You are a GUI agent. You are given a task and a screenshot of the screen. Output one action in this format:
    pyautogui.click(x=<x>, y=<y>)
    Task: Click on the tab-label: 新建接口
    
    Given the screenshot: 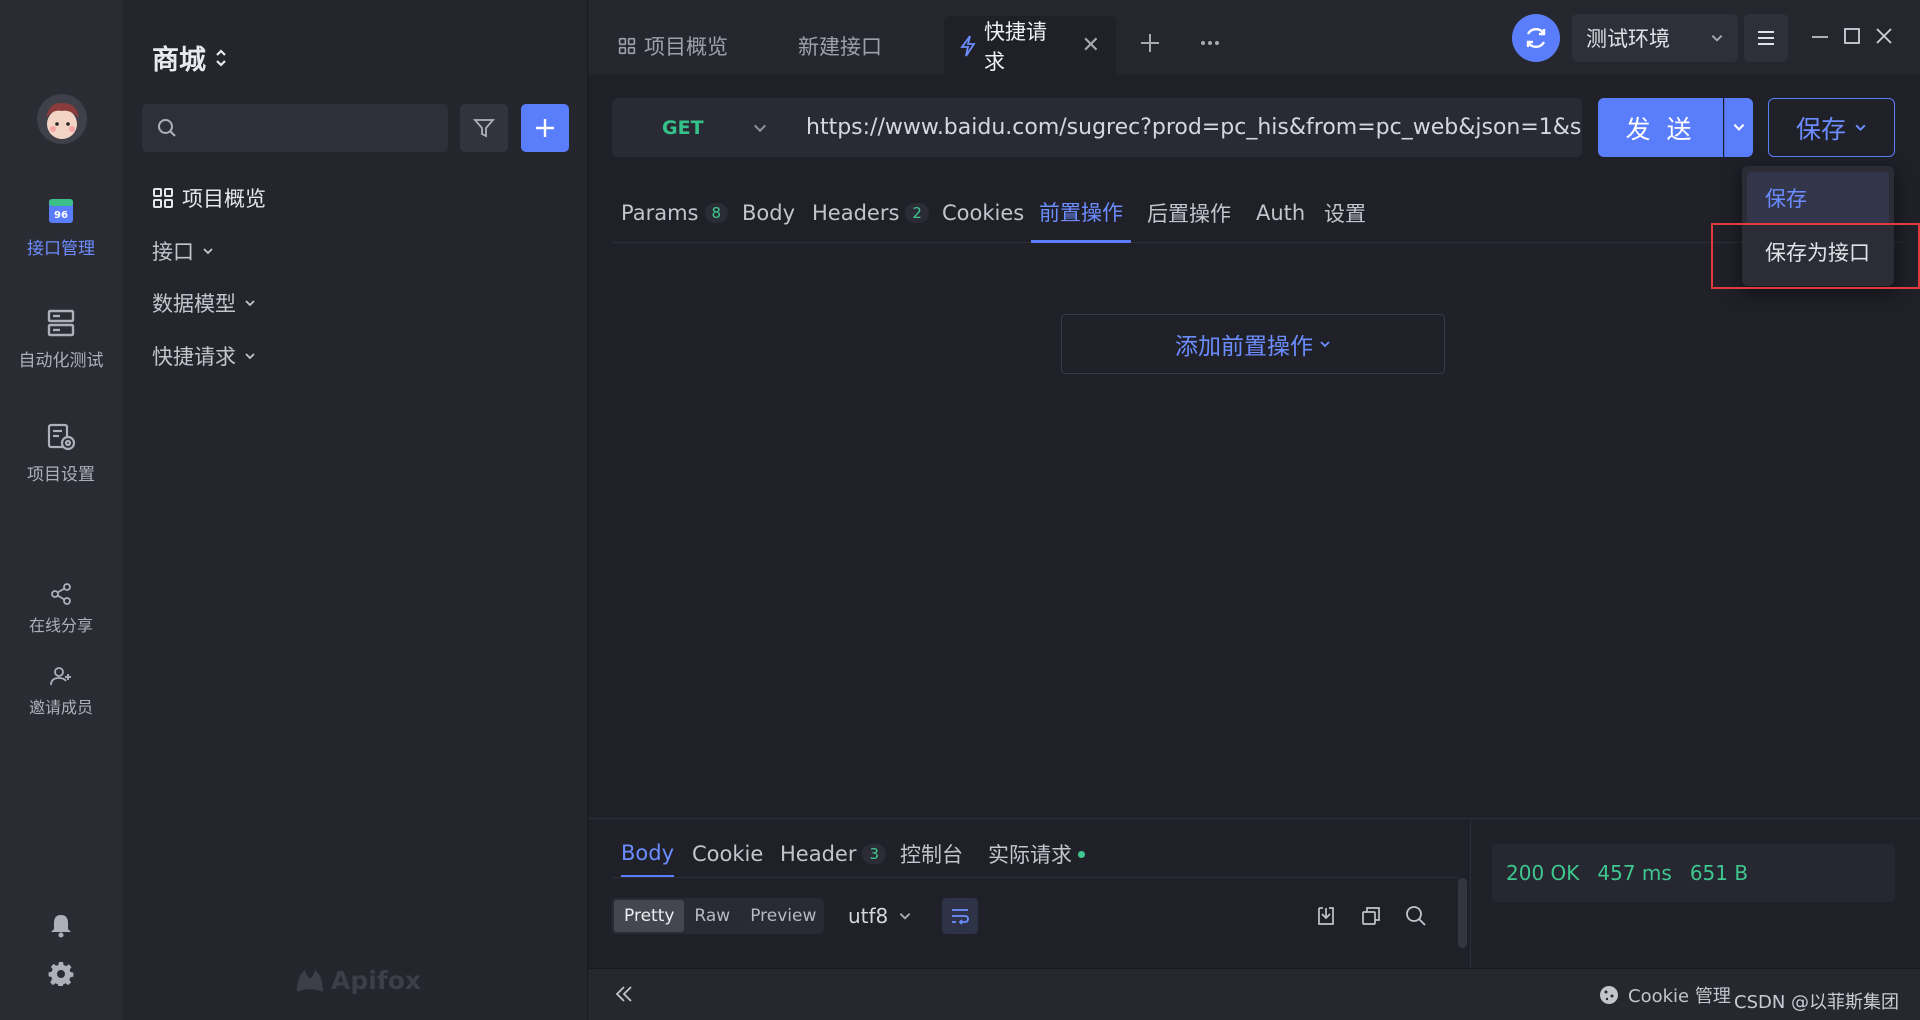 What is the action you would take?
    pyautogui.click(x=840, y=46)
    